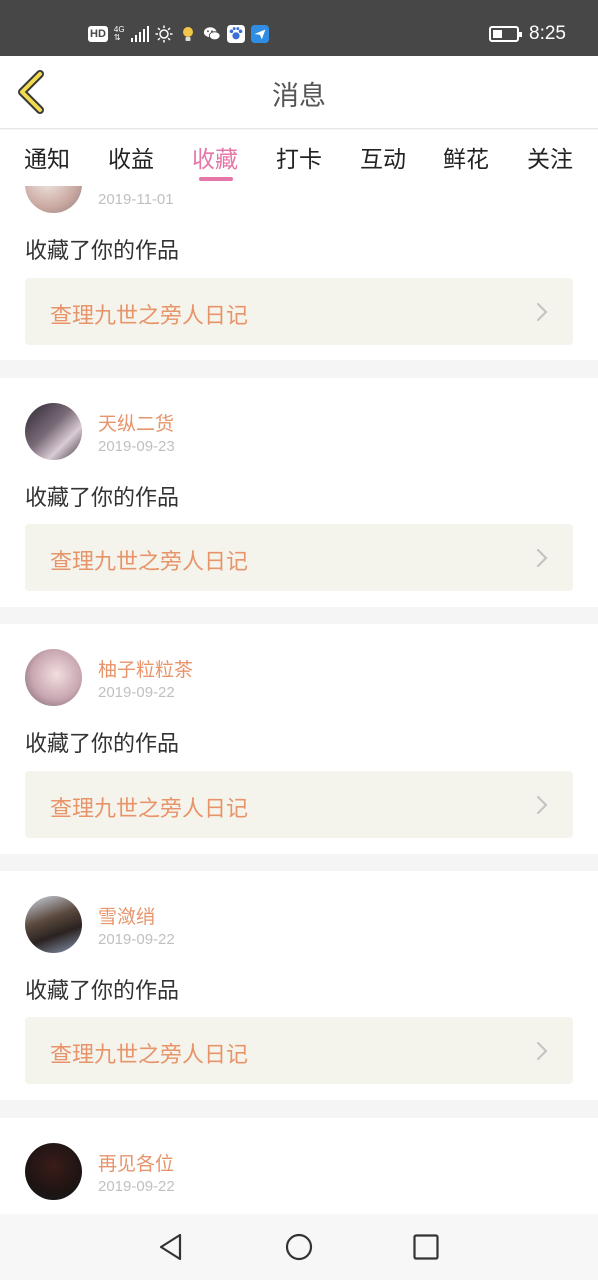 Image resolution: width=598 pixels, height=1280 pixels. I want to click on username: 再见各位, so click(136, 1162).